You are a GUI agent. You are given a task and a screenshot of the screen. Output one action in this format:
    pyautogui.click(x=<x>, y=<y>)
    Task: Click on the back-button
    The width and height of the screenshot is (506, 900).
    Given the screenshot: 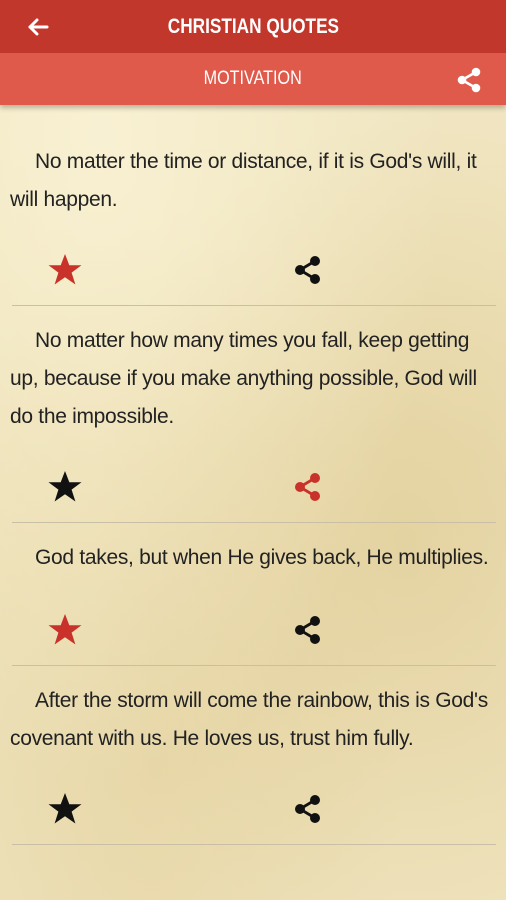 What is the action you would take?
    pyautogui.click(x=38, y=27)
    